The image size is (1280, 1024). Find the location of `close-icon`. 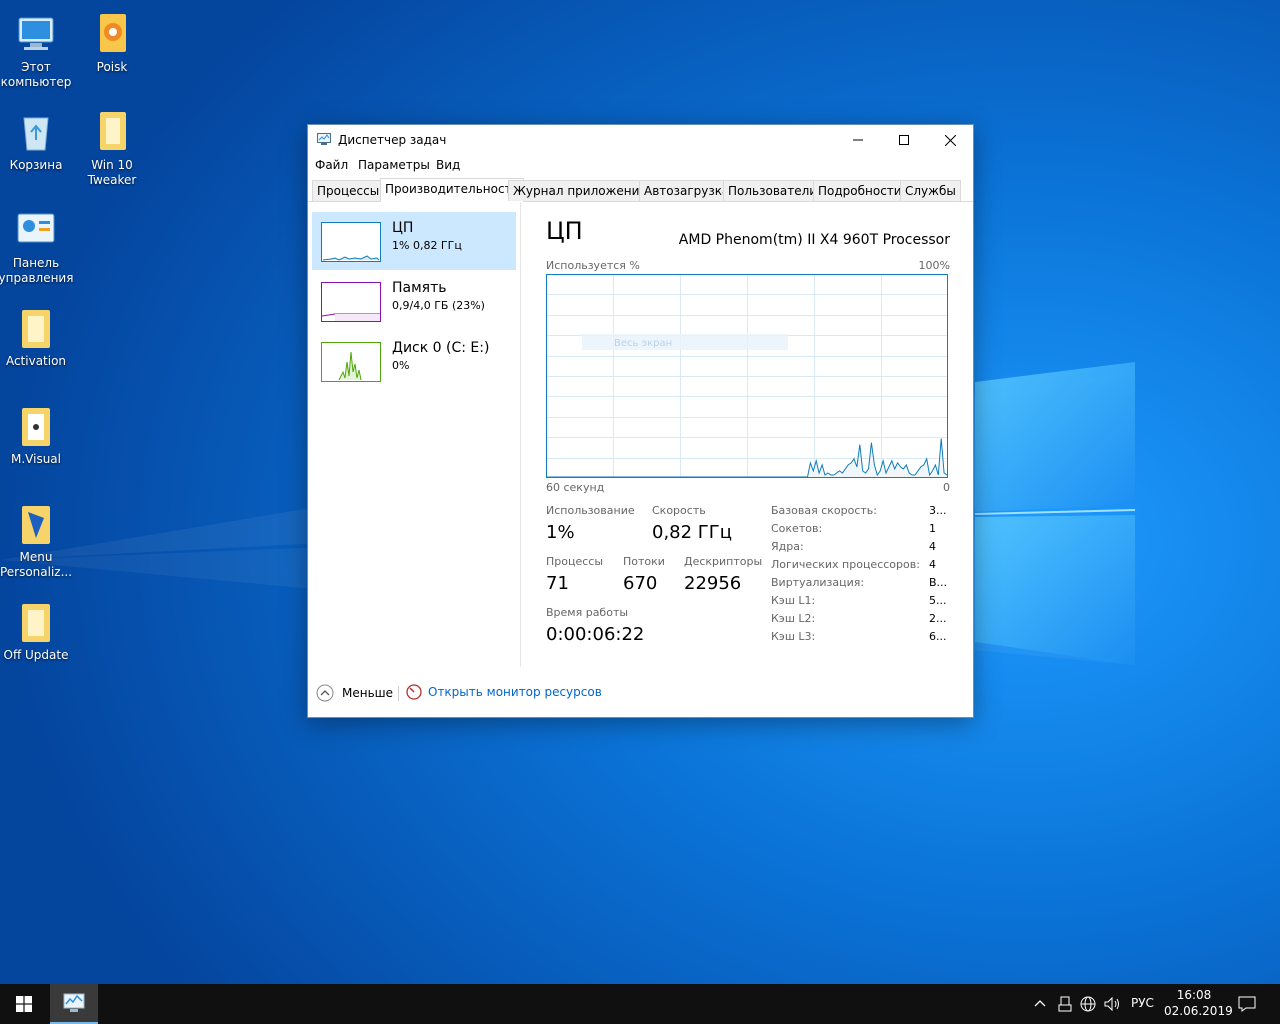

close-icon is located at coordinates (950, 140).